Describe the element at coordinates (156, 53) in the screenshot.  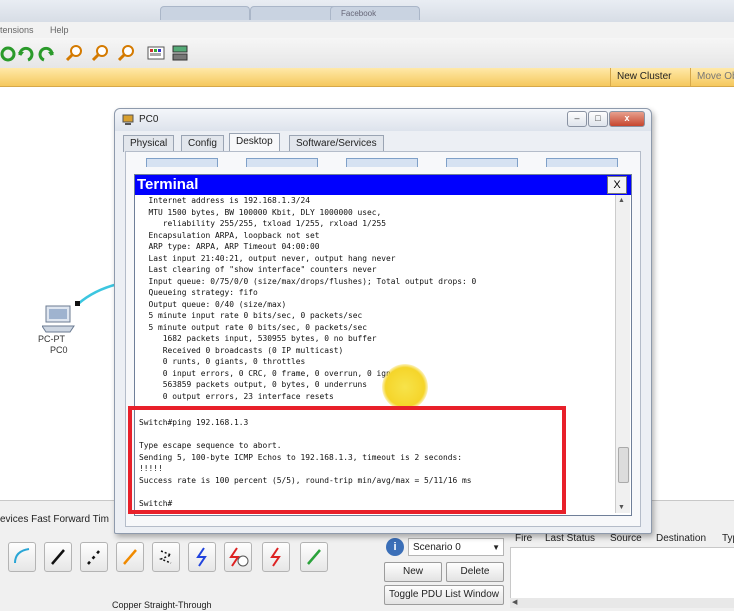
I see `palette-icon` at that location.